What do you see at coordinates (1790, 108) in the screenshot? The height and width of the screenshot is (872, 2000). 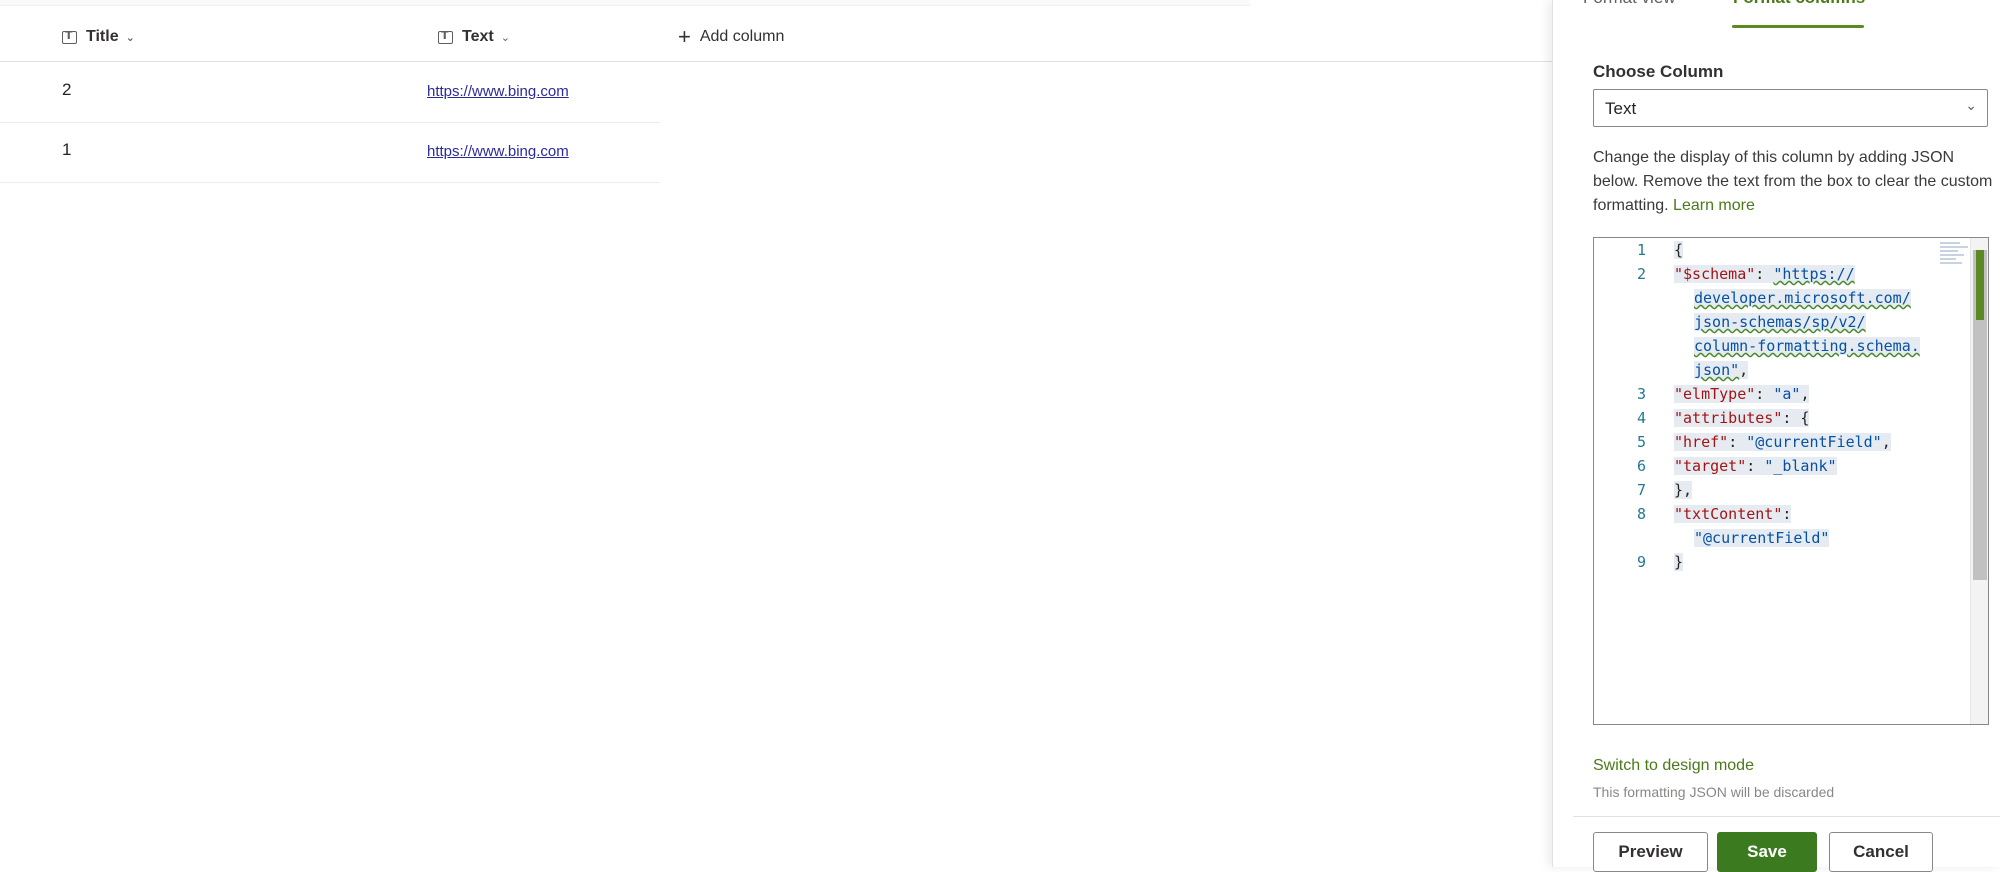 I see `column-select: Text ⌄` at bounding box center [1790, 108].